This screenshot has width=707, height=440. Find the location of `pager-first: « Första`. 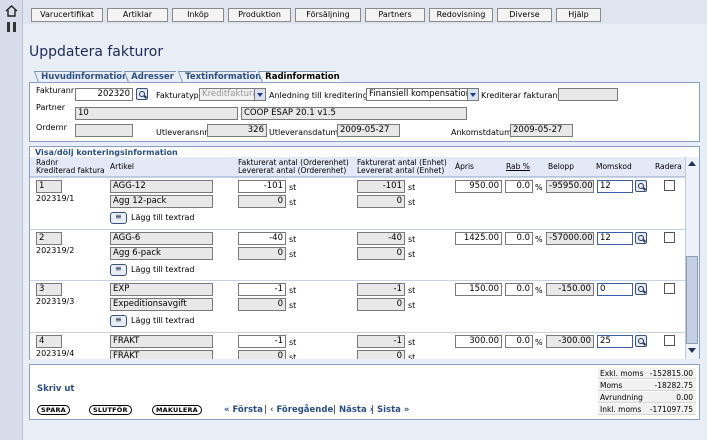

pager-first: « Första is located at coordinates (243, 410).